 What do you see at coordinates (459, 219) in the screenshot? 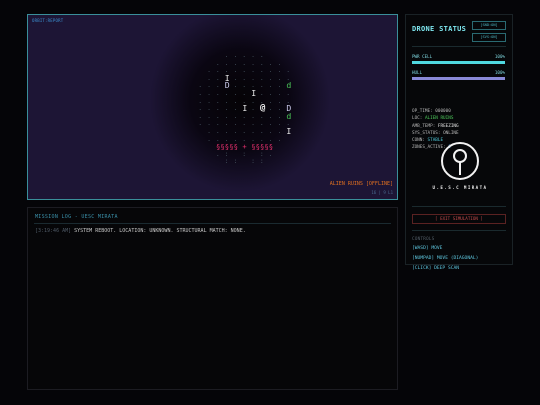
I see `exit-simulation-button: [ EXIT SIMULATION ]` at bounding box center [459, 219].